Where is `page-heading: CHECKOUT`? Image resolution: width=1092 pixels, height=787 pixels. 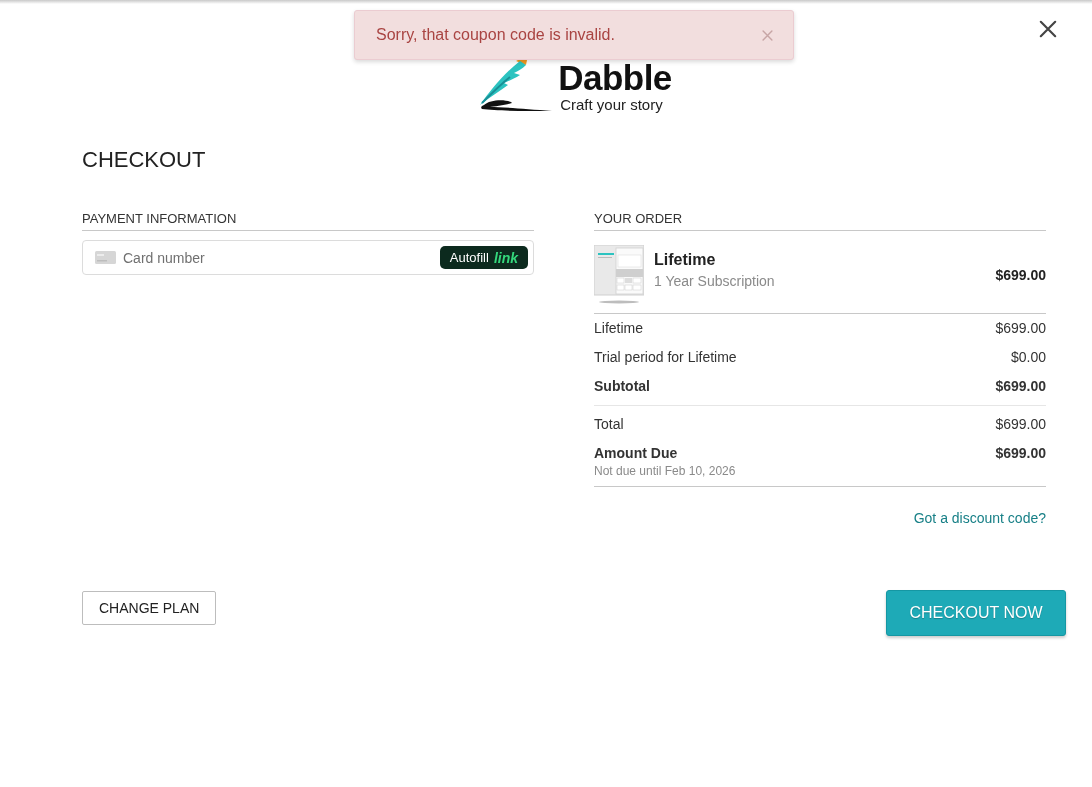 page-heading: CHECKOUT is located at coordinates (144, 160).